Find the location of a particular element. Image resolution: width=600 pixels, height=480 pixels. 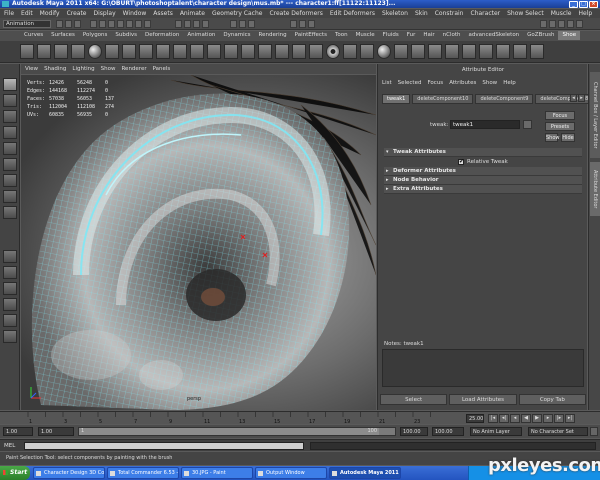

end-time-field: 100.00 is located at coordinates (448, 431).